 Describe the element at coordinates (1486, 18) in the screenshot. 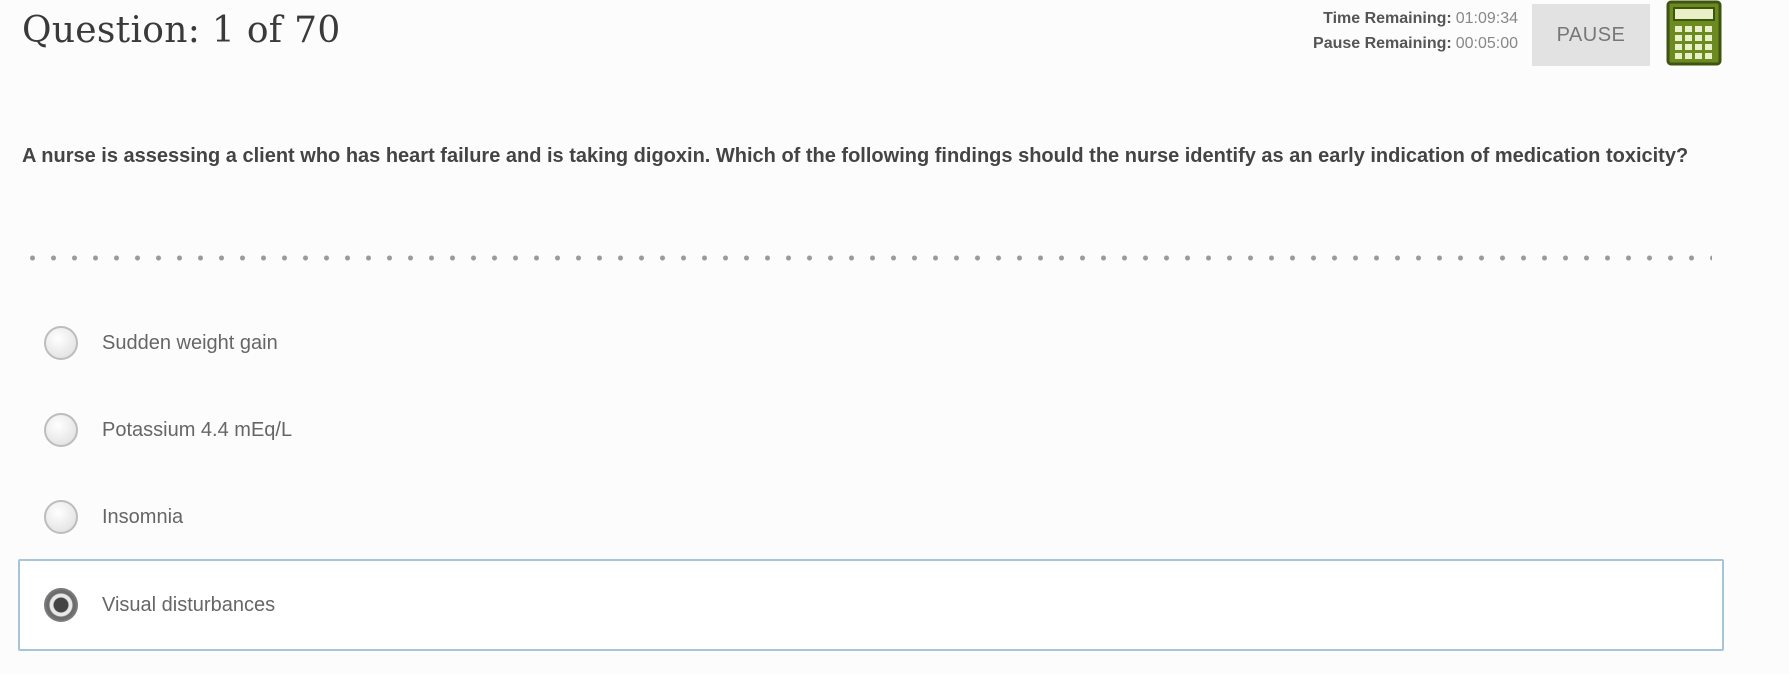

I see `time-remaining-value: 01:09:34` at that location.